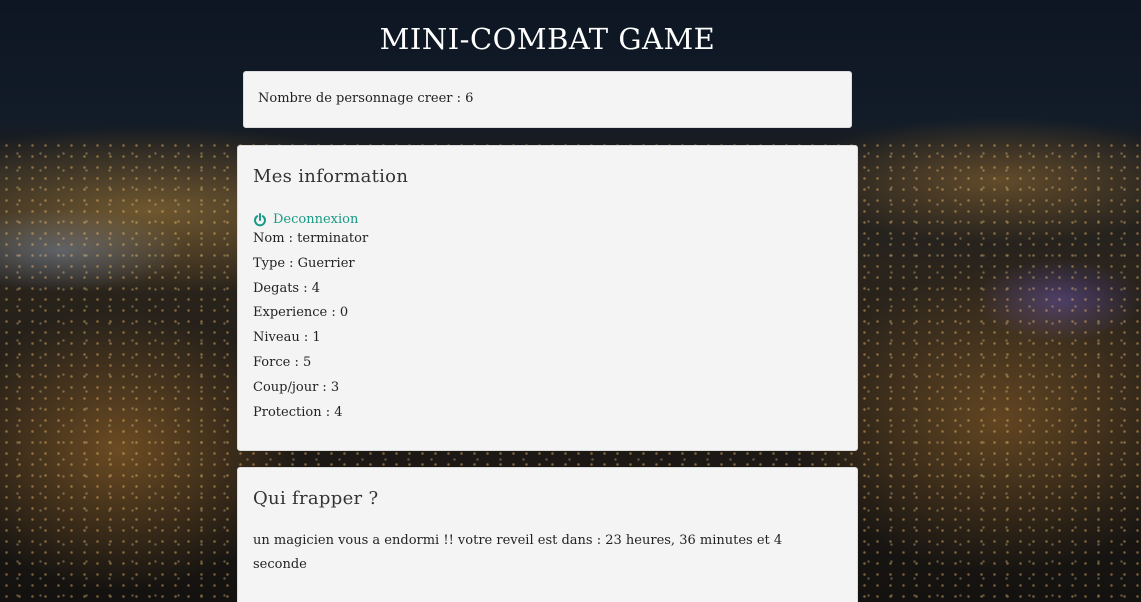 Image resolution: width=1141 pixels, height=602 pixels. I want to click on stat-force: Force : 5, so click(282, 362).